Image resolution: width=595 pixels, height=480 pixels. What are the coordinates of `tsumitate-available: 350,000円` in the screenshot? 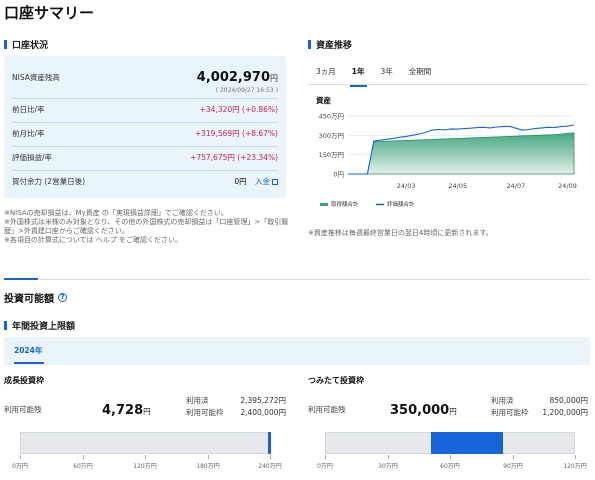 It's located at (423, 408).